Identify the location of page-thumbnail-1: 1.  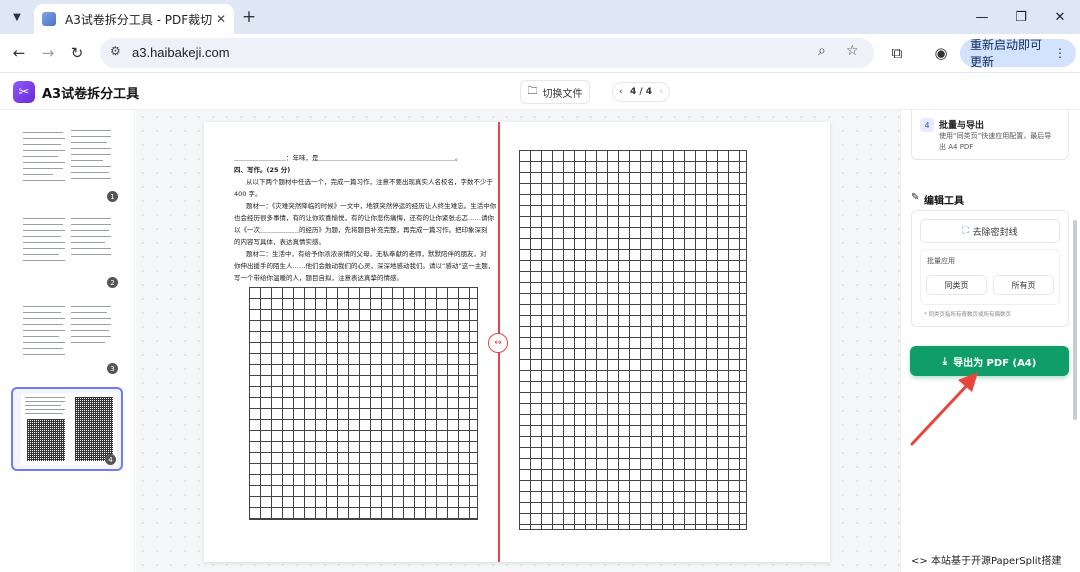
(67, 164).